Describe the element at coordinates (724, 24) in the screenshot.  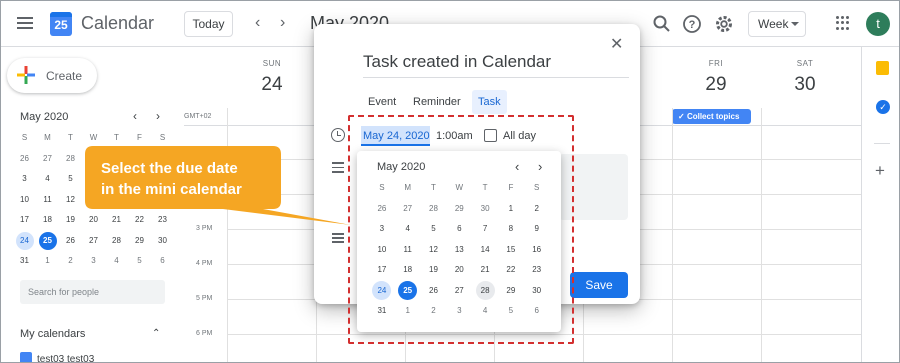
I see `settings-icon` at that location.